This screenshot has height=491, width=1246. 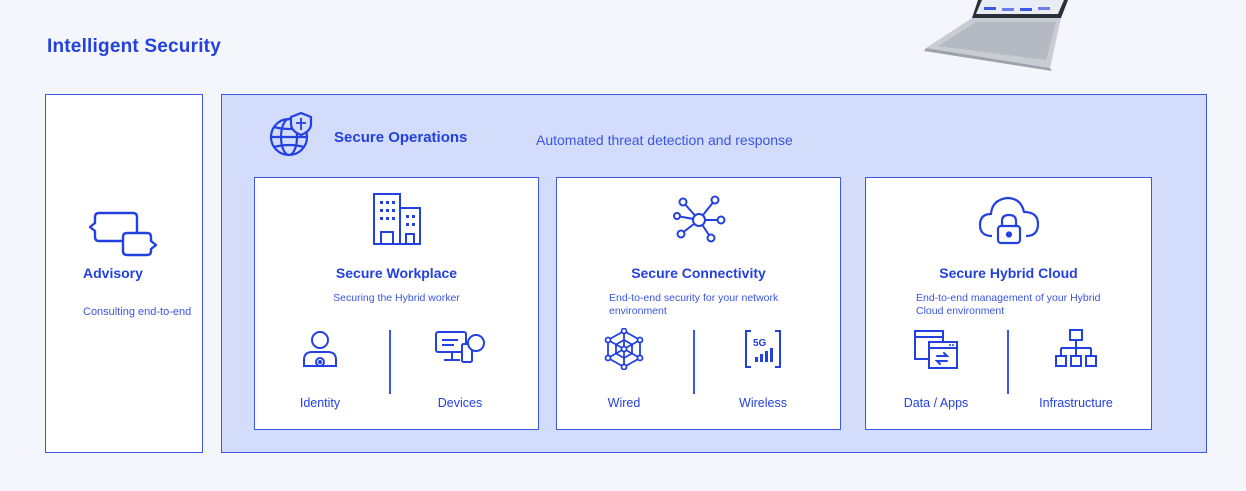 What do you see at coordinates (291, 134) in the screenshot?
I see `globe-shield-icon` at bounding box center [291, 134].